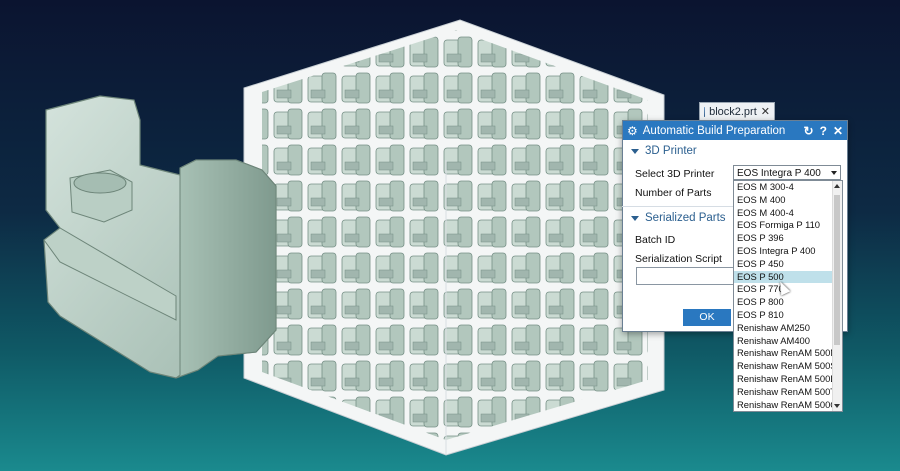  What do you see at coordinates (788, 200) in the screenshot?
I see `dropdown-option: EOS M 400` at bounding box center [788, 200].